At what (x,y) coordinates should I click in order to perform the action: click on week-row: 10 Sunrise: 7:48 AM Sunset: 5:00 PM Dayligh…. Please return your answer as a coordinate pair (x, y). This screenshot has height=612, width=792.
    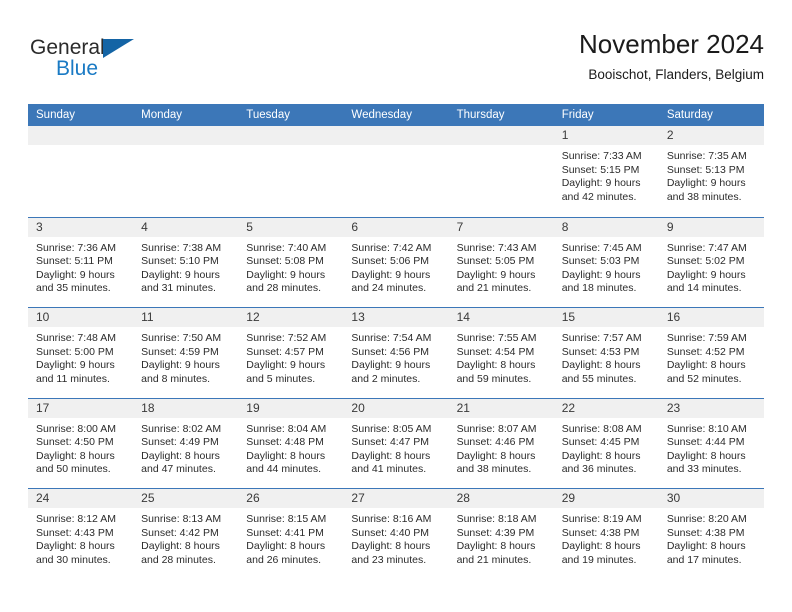
    Looking at the image, I should click on (396, 352).